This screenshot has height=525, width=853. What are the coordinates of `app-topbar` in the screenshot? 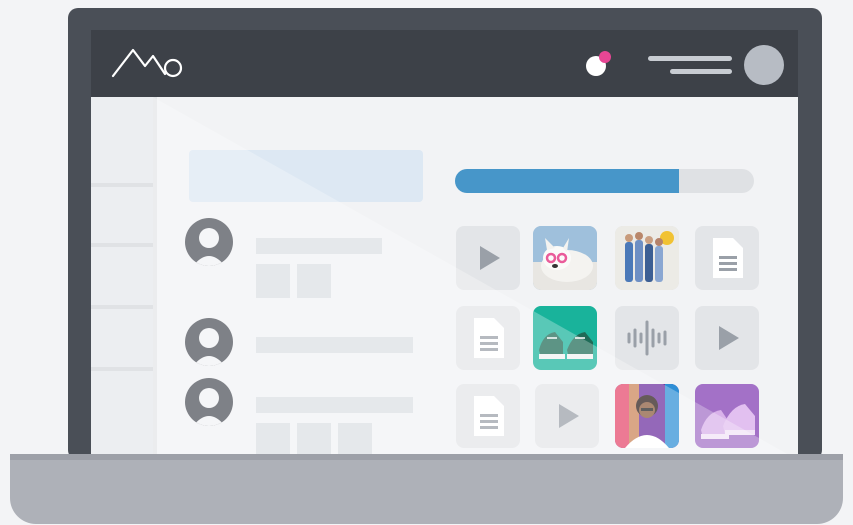 It's located at (444, 63).